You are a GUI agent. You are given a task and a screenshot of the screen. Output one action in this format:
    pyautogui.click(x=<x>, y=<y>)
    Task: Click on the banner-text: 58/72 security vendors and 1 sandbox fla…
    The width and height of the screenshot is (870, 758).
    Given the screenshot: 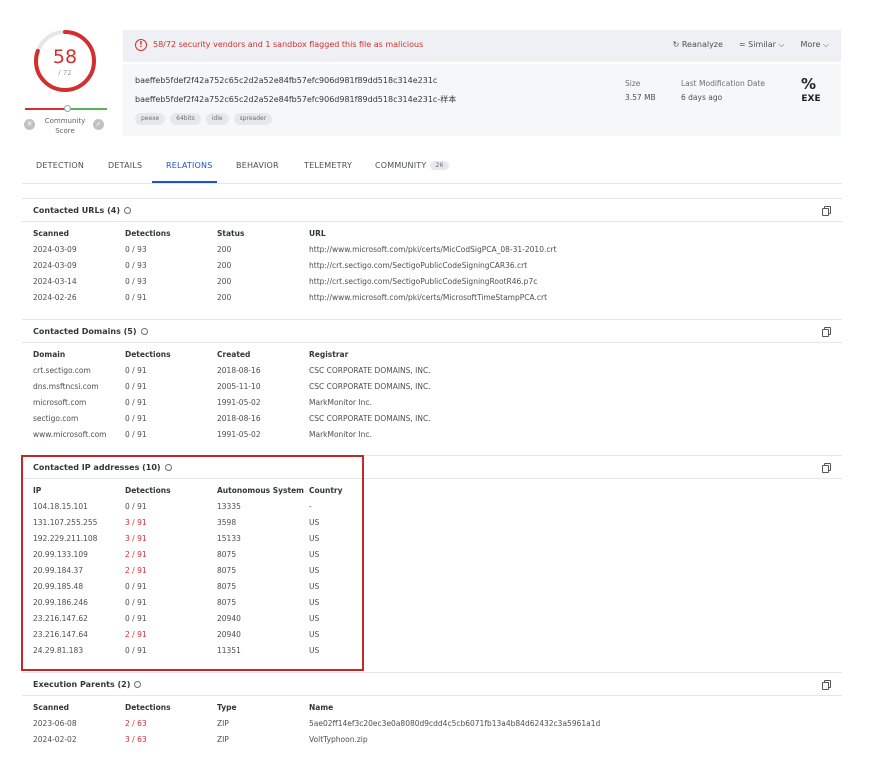 What is the action you would take?
    pyautogui.click(x=288, y=44)
    